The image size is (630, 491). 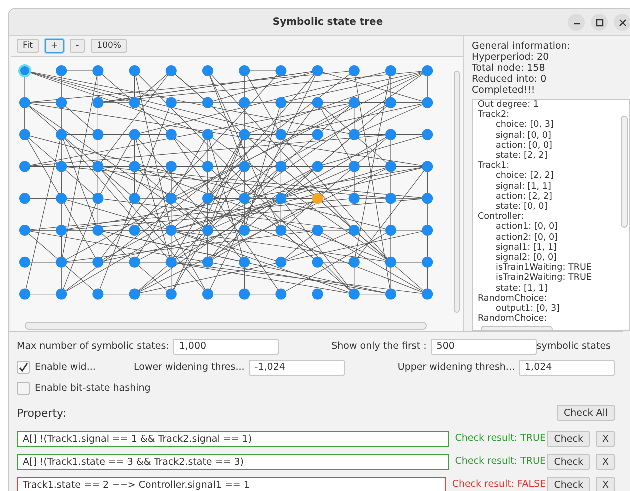 I want to click on maximize-button, so click(x=599, y=22).